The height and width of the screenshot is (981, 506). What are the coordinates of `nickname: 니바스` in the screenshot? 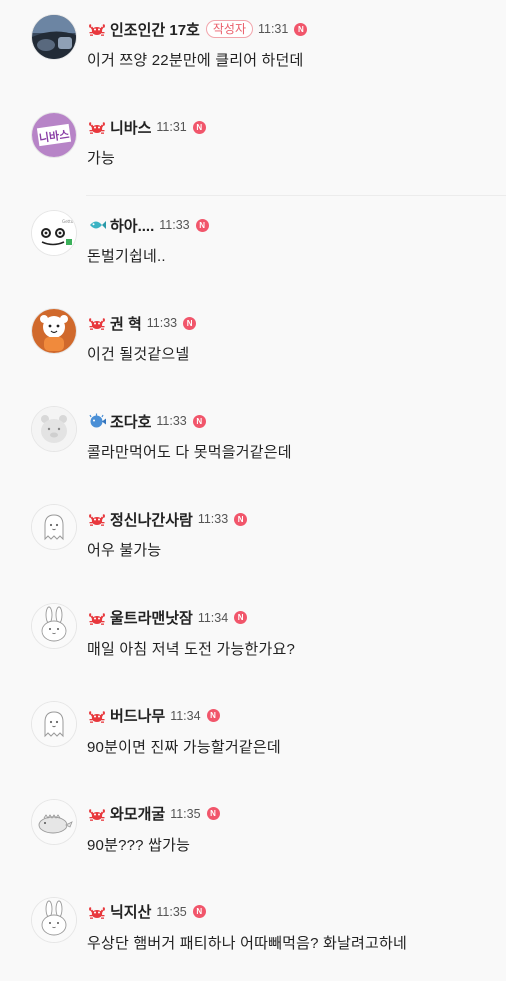 It's located at (130, 127).